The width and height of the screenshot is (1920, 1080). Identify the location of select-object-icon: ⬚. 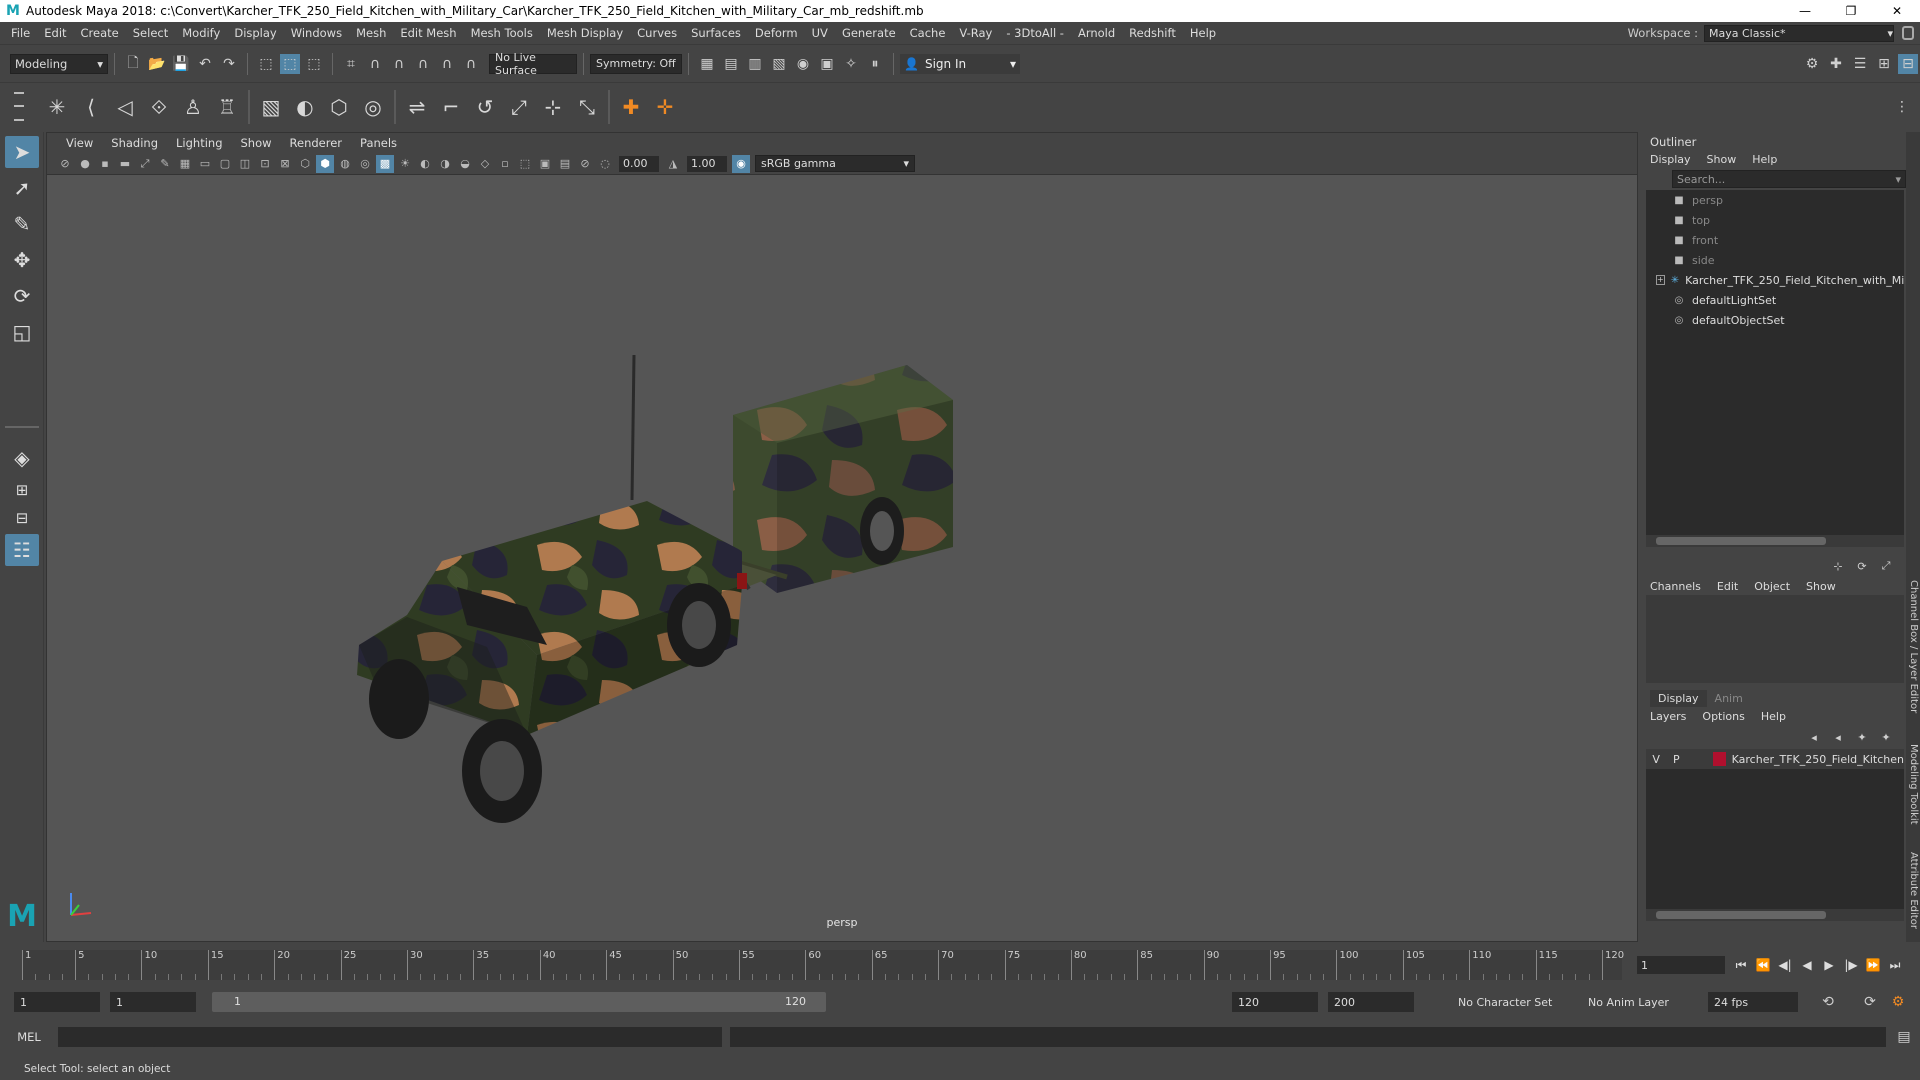
(290, 63).